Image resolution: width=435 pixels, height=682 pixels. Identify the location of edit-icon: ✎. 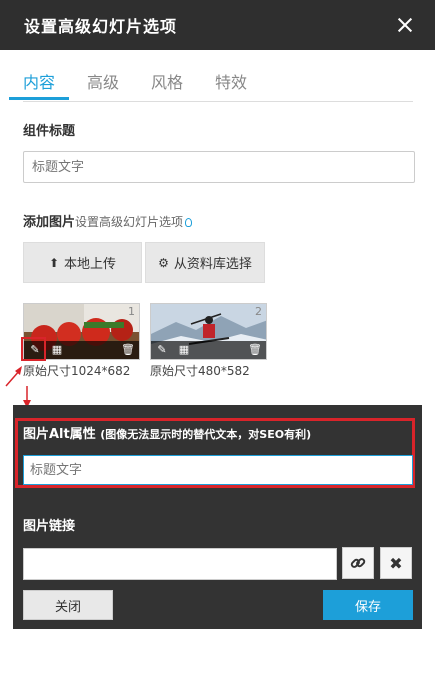
(162, 350).